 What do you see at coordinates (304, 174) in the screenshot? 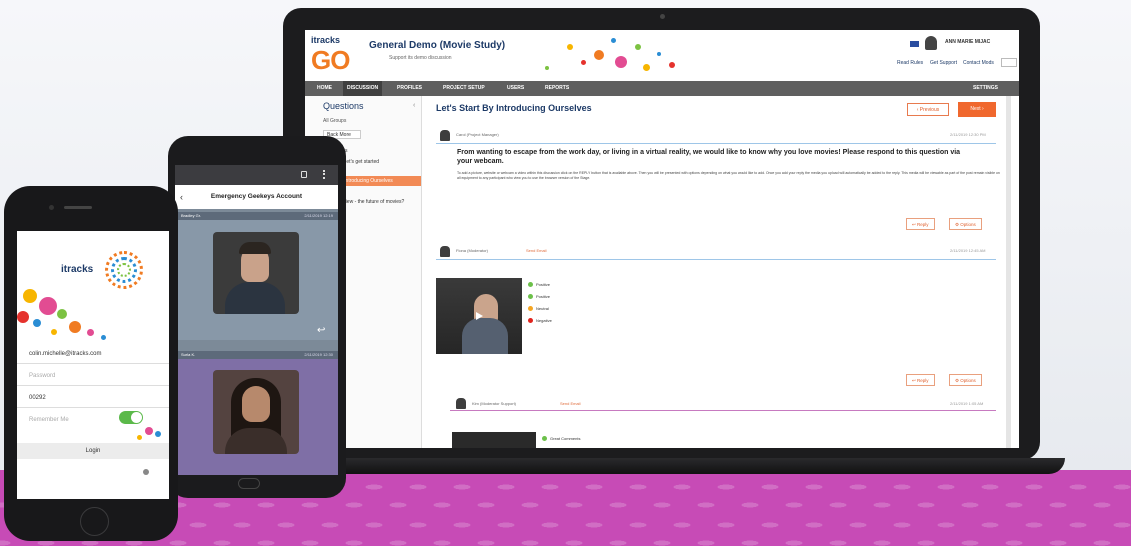
I see `battery-icon` at bounding box center [304, 174].